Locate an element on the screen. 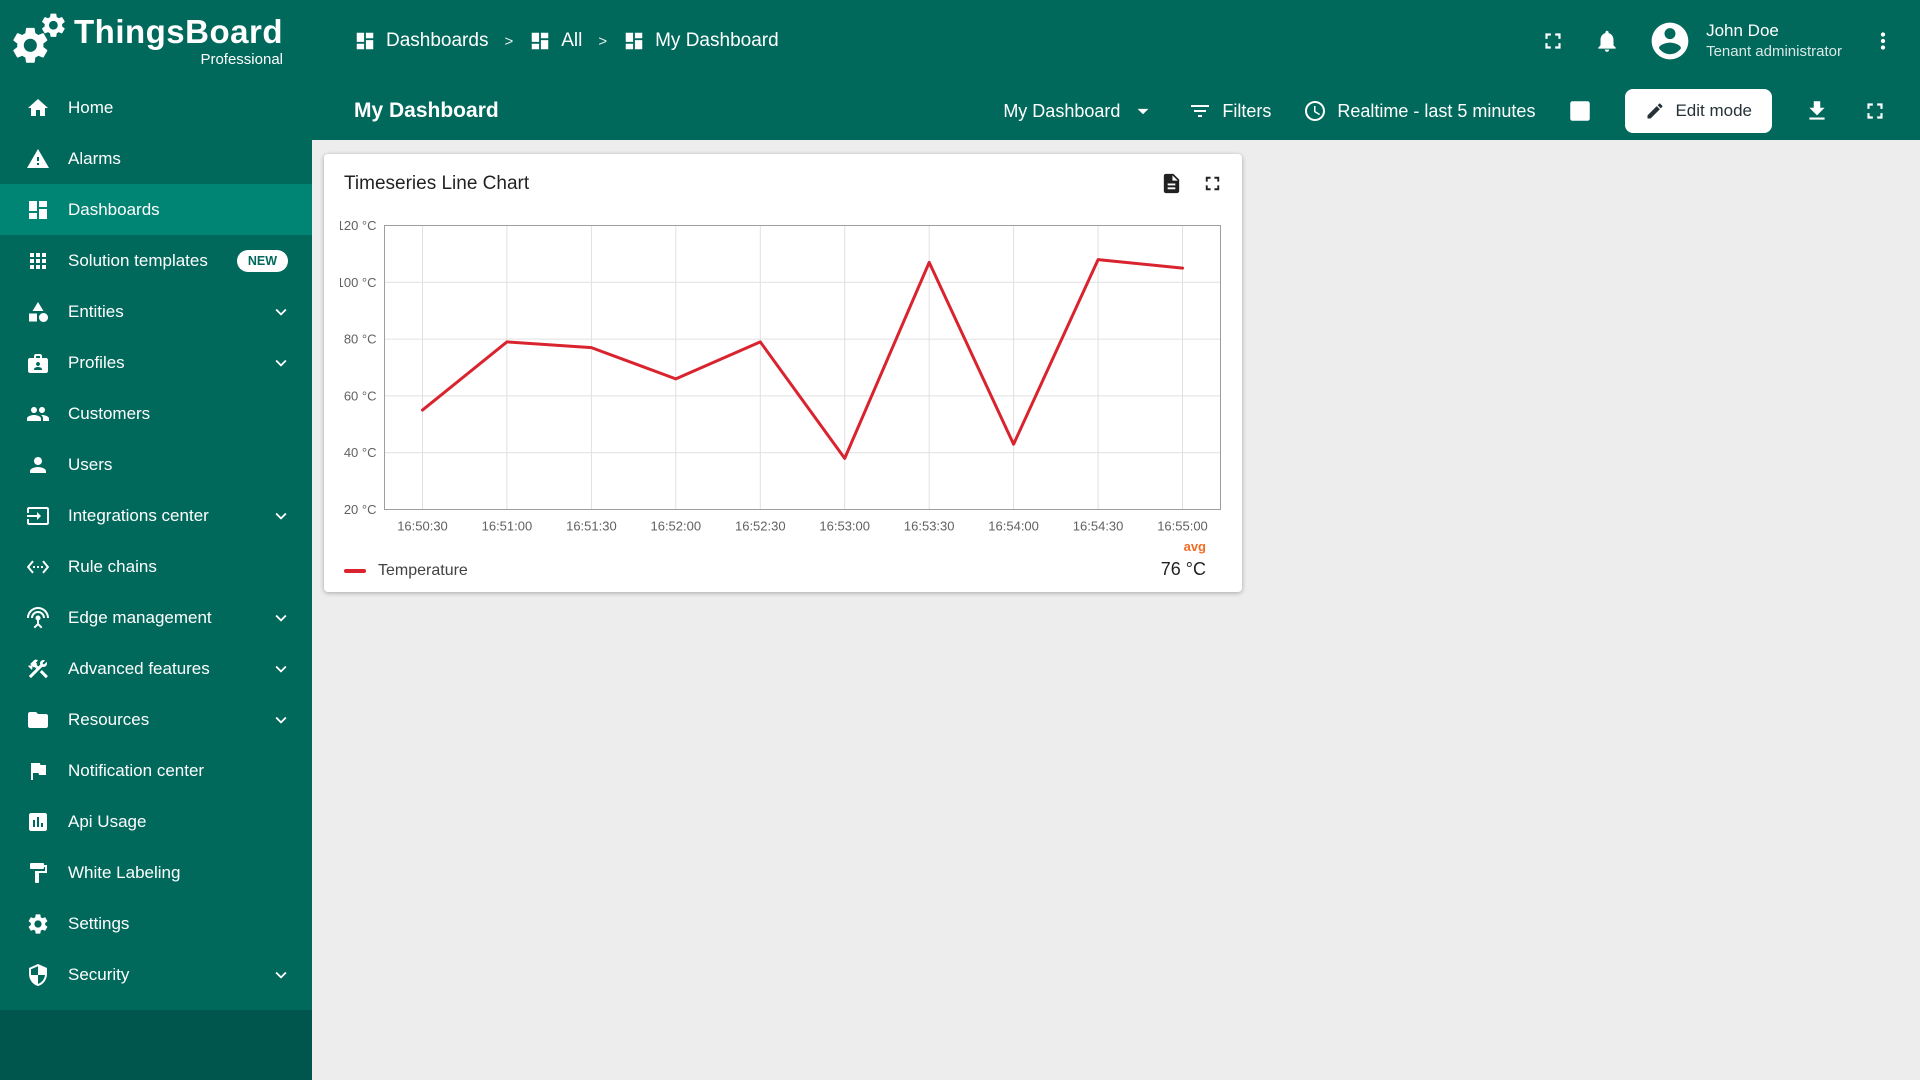 The width and height of the screenshot is (1920, 1080). svg-text: 16:51:00 is located at coordinates (507, 526).